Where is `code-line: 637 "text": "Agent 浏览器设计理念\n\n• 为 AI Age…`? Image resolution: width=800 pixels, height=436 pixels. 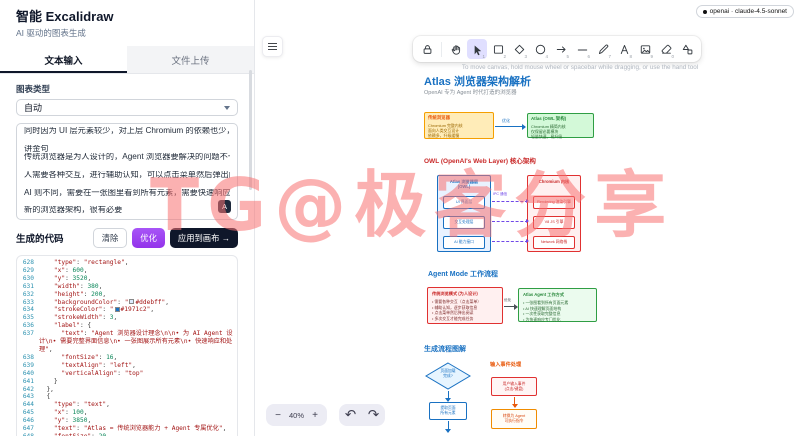 code-line: 637 "text": "Agent 浏览器设计理念\n\n• 为 AI Age… is located at coordinates (127, 342).